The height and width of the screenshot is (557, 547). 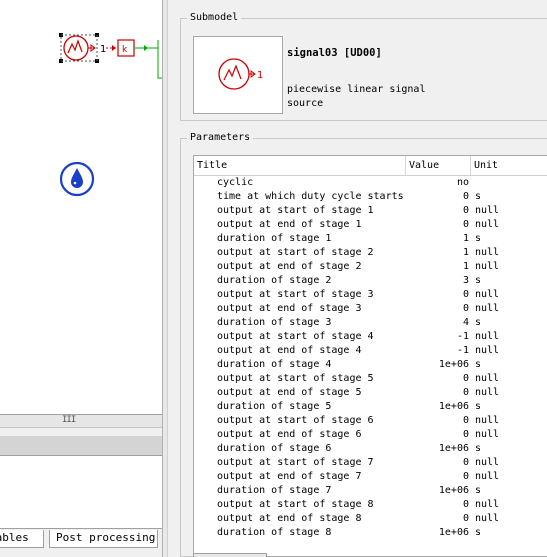 What do you see at coordinates (110, 115) in the screenshot?
I see `canvas-drawing: 1 k` at bounding box center [110, 115].